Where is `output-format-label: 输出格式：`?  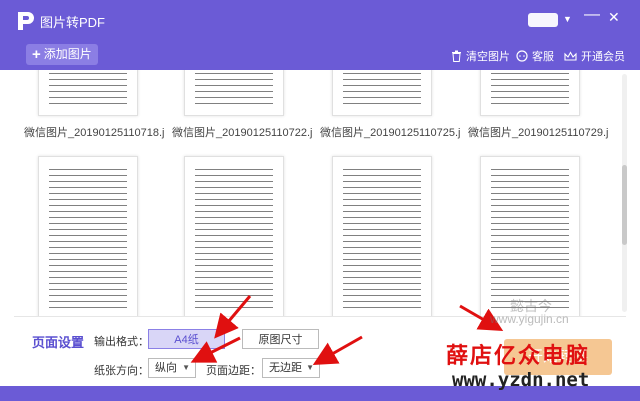 output-format-label: 输出格式： is located at coordinates (121, 342).